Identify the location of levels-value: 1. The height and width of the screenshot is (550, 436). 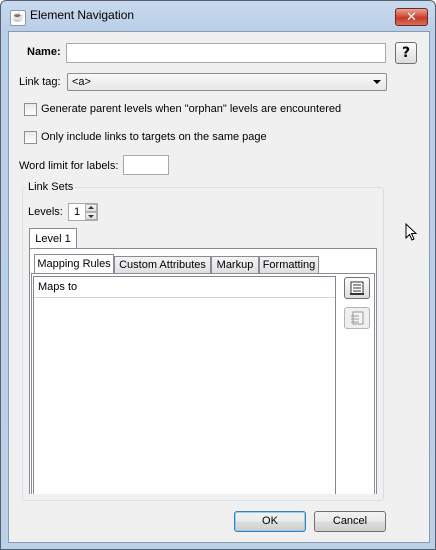
(77, 212).